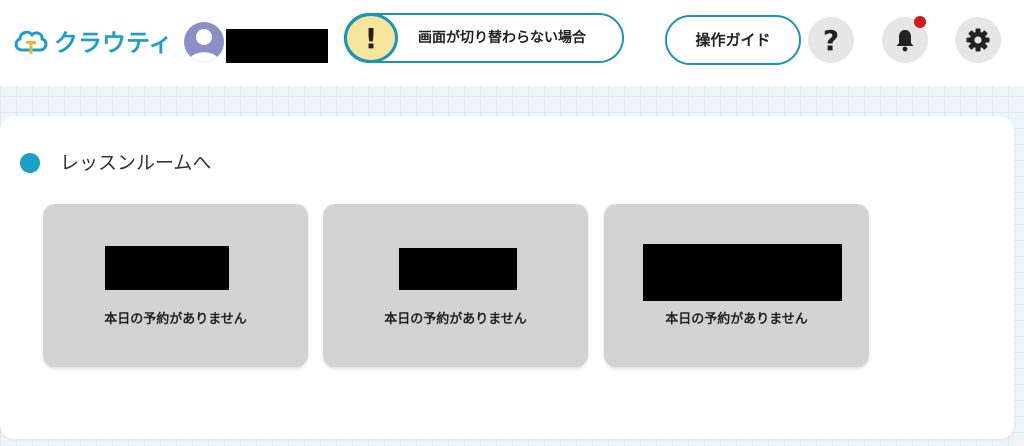  I want to click on app-logo: クラウティ, so click(92, 43).